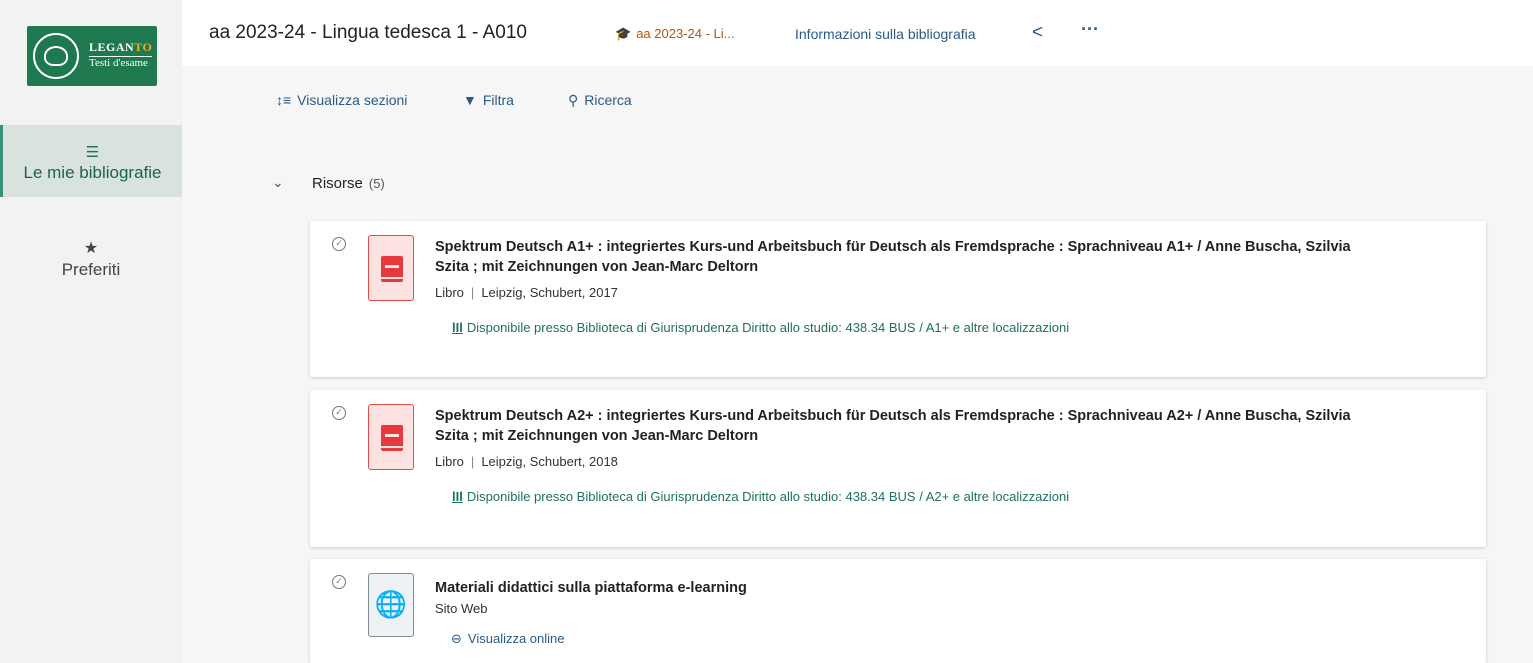  Describe the element at coordinates (573, 100) in the screenshot. I see `search-icon: ⚲` at that location.